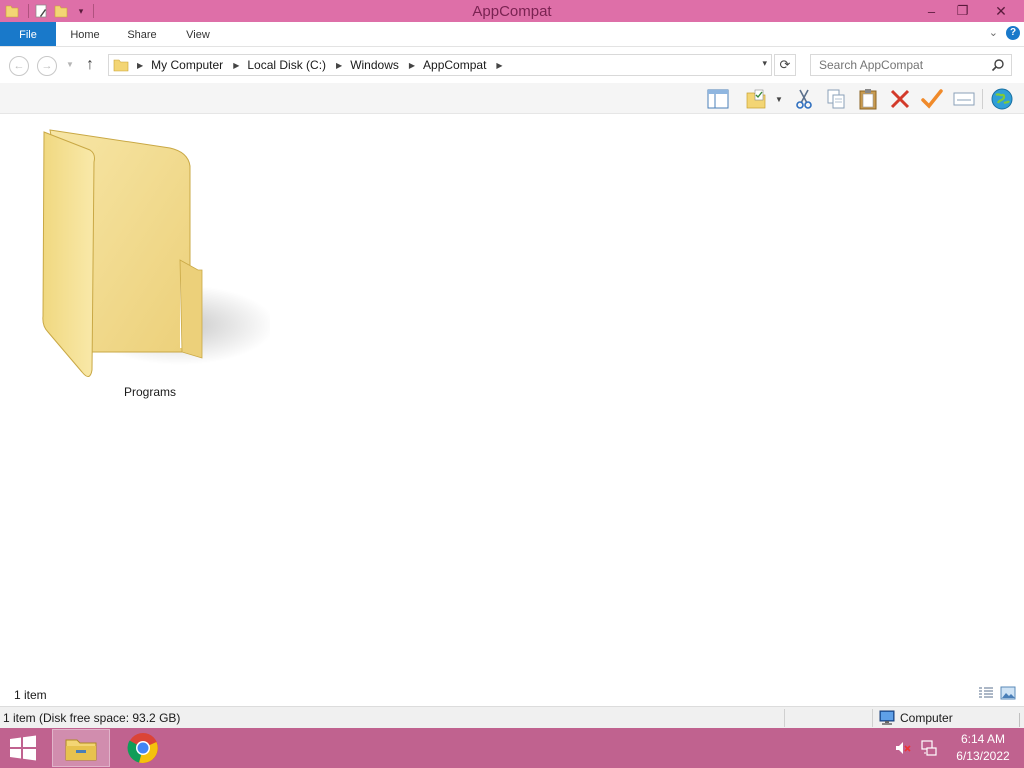 This screenshot has height=768, width=1024. I want to click on minimize-button: –, so click(931, 11).